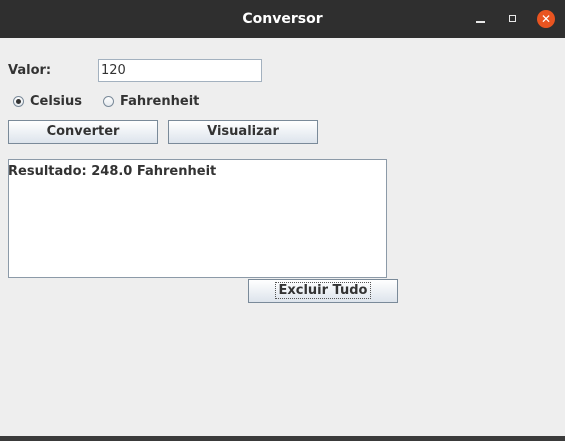  I want to click on maximize-button, so click(513, 19).